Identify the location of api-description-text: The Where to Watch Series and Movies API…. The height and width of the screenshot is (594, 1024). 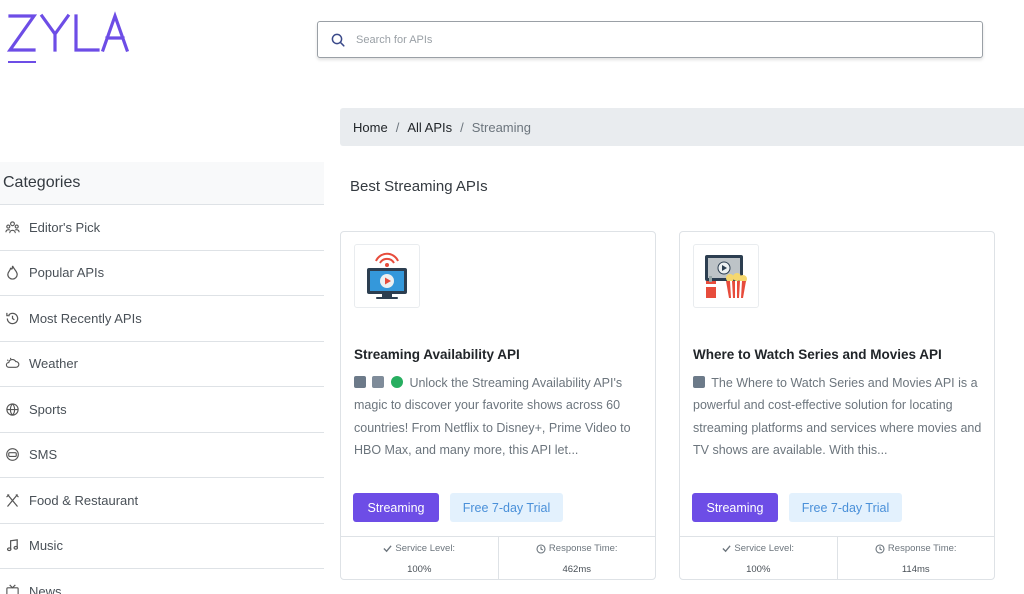
(837, 416).